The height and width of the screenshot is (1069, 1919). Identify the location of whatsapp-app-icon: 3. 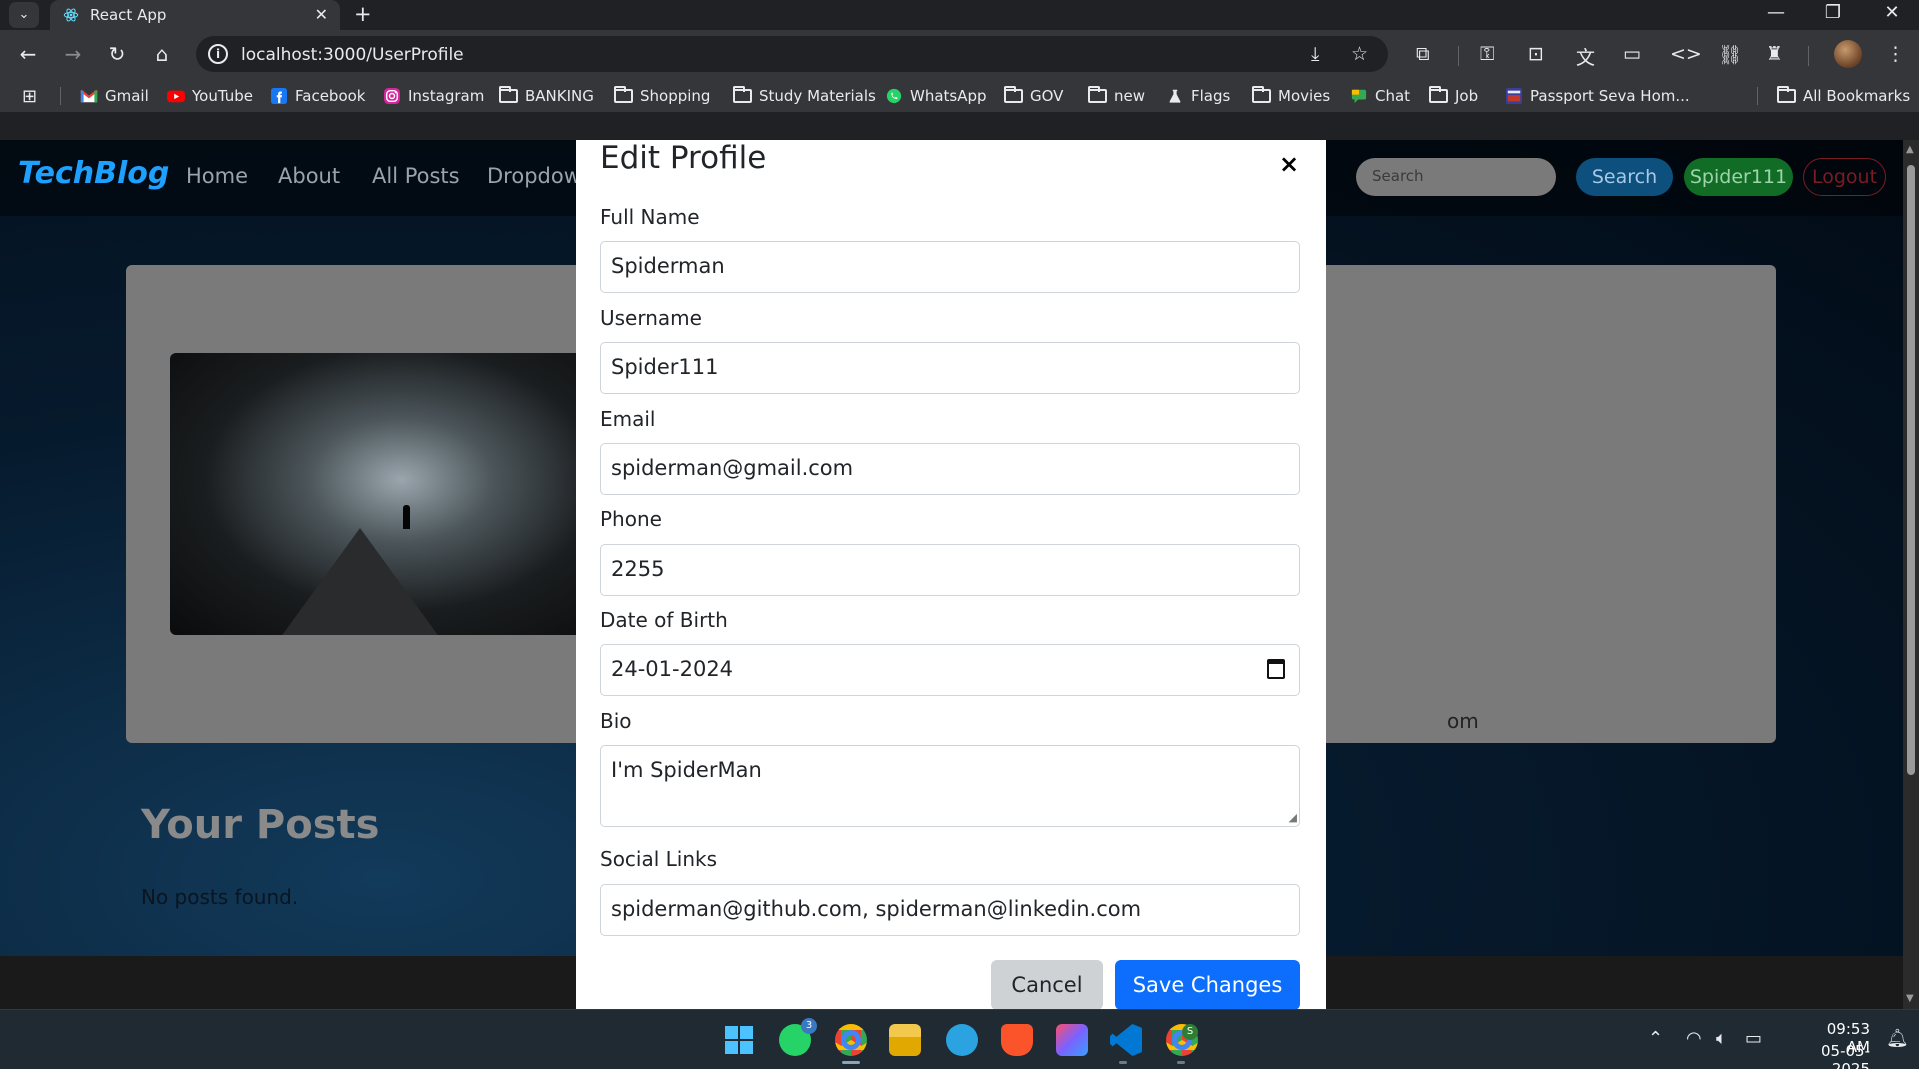
(798, 1037).